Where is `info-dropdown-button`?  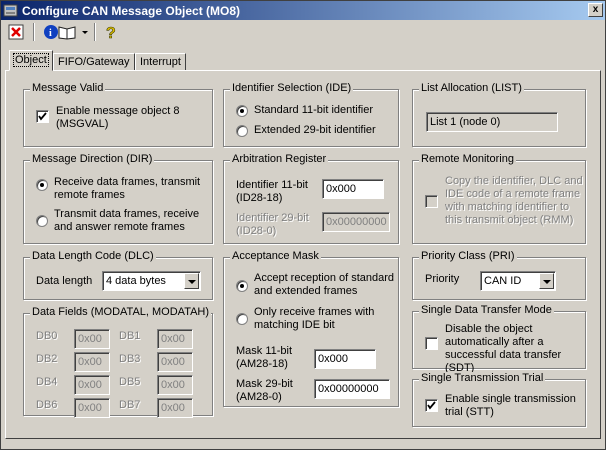
info-dropdown-button is located at coordinates (85, 32).